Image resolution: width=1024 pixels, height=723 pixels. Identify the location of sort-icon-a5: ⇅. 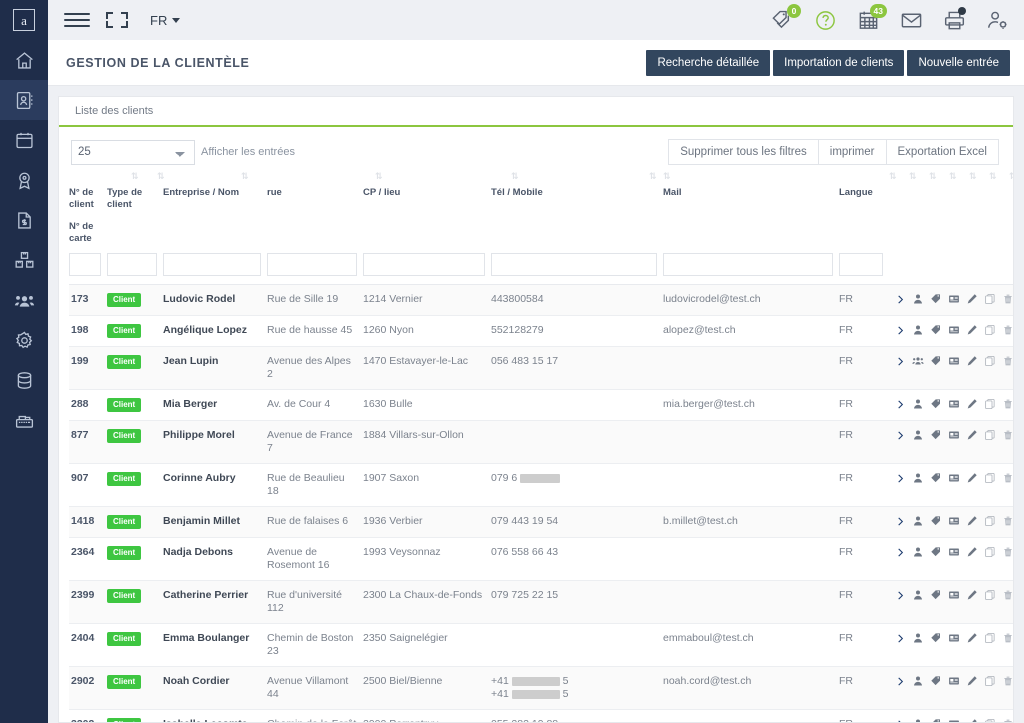
(972, 177).